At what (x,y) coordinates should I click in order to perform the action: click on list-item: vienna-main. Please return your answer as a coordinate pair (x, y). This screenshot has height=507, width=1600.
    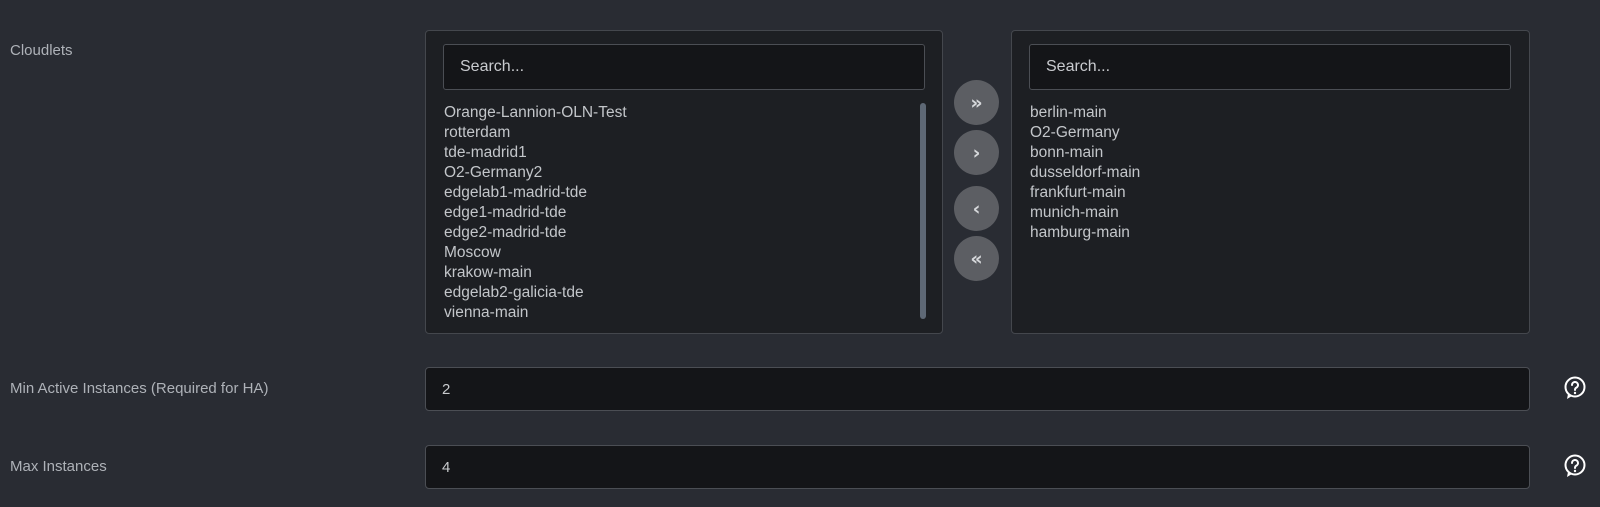
    Looking at the image, I should click on (678, 313).